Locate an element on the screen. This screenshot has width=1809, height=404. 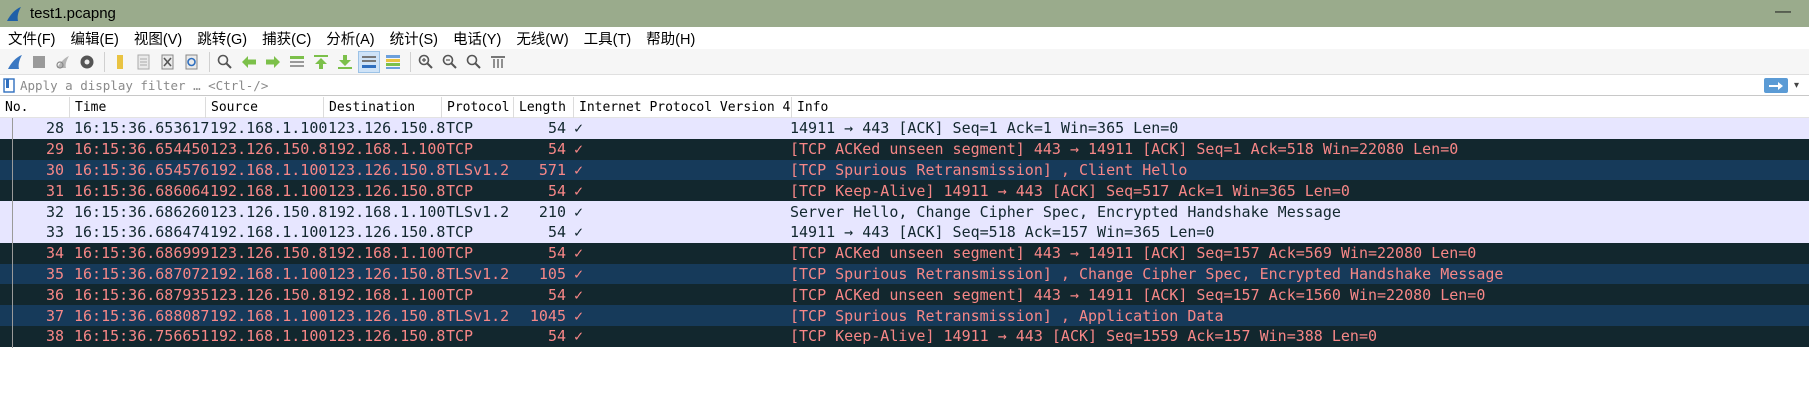
packet-no-cell: 33 is located at coordinates (54, 232).